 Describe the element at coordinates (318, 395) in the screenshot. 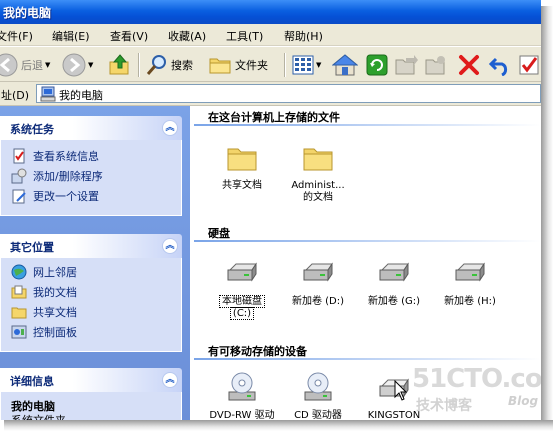

I see `item-cd-drive: CD 驱动器` at that location.